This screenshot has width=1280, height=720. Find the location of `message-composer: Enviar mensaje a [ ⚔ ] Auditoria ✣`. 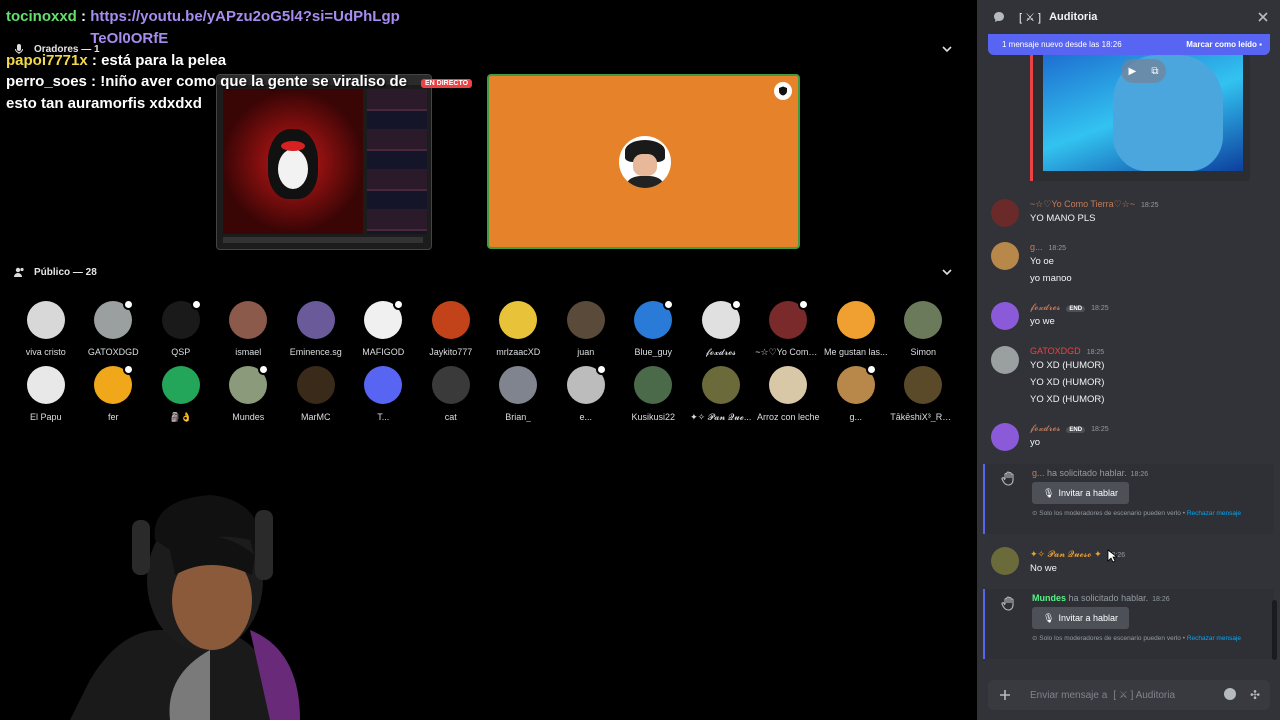

message-composer: Enviar mensaje a [ ⚔ ] Auditoria ✣ is located at coordinates (1129, 695).